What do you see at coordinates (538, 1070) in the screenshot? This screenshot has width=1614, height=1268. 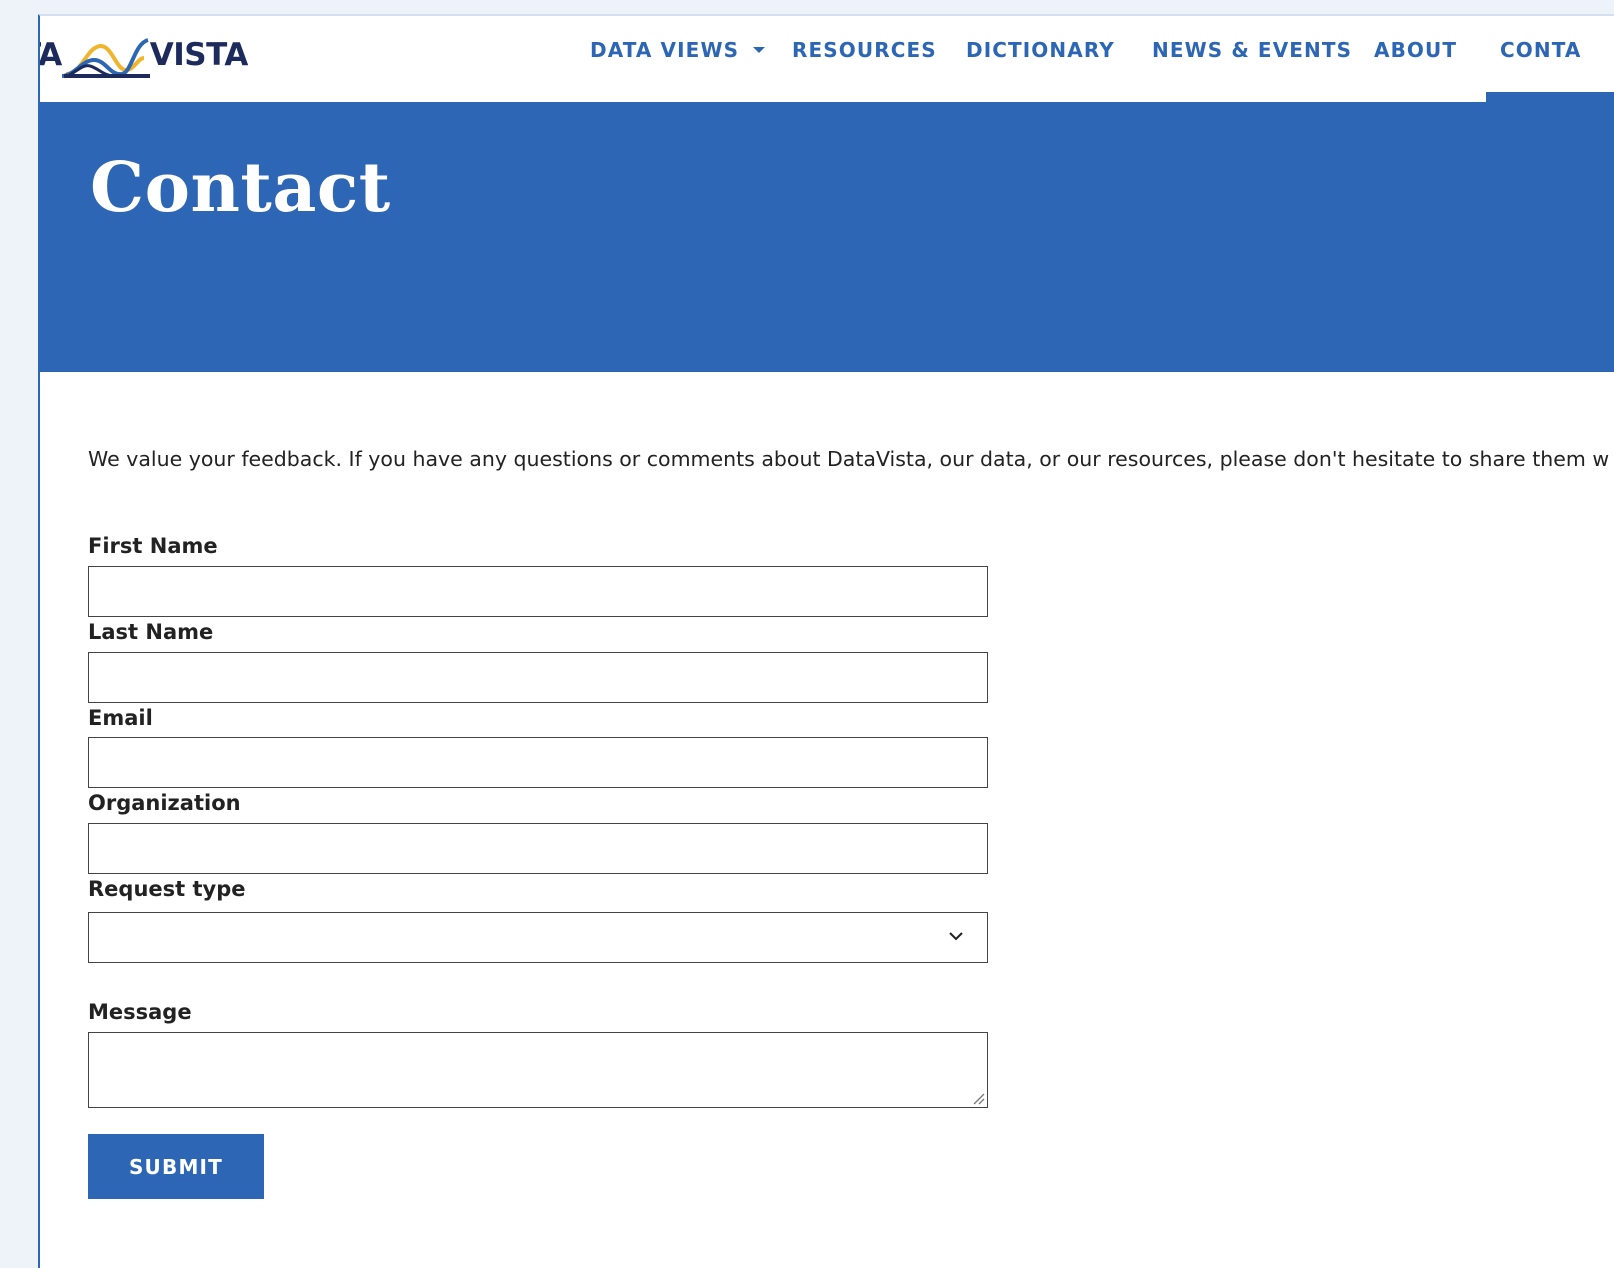 I see `message-textarea` at bounding box center [538, 1070].